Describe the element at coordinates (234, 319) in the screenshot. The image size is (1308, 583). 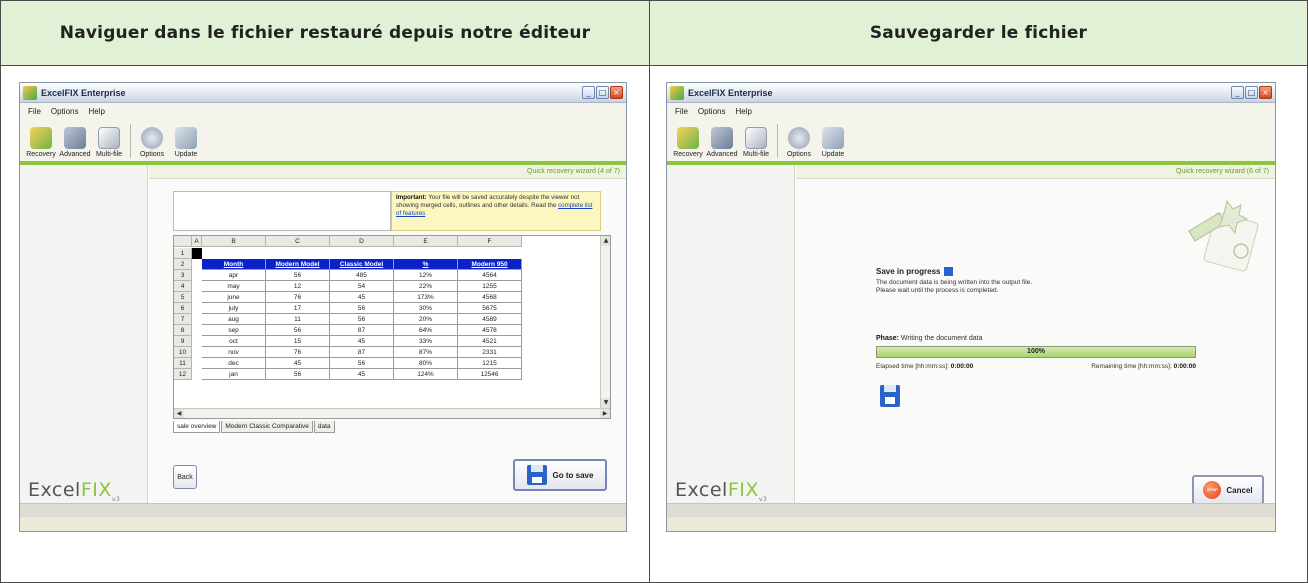
I see `table-cell: aug` at that location.